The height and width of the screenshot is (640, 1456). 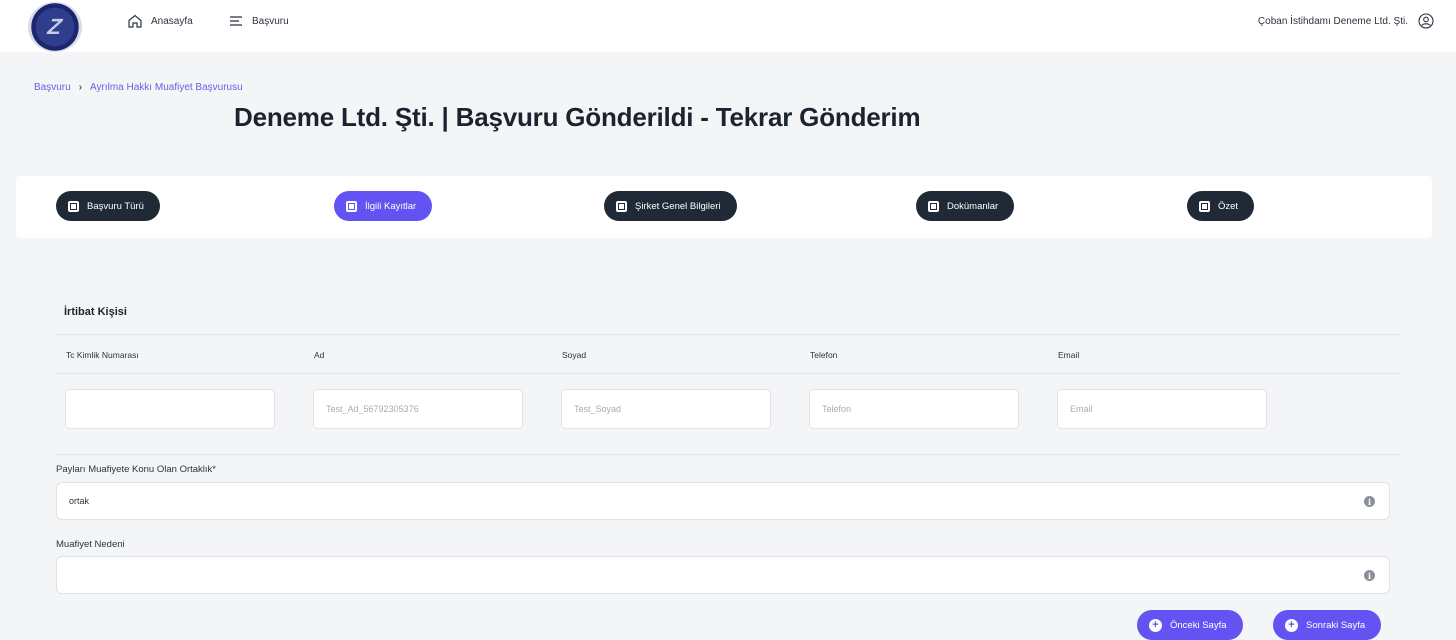 I want to click on step-company-info: Şirket Genel Bilgileri, so click(x=670, y=206).